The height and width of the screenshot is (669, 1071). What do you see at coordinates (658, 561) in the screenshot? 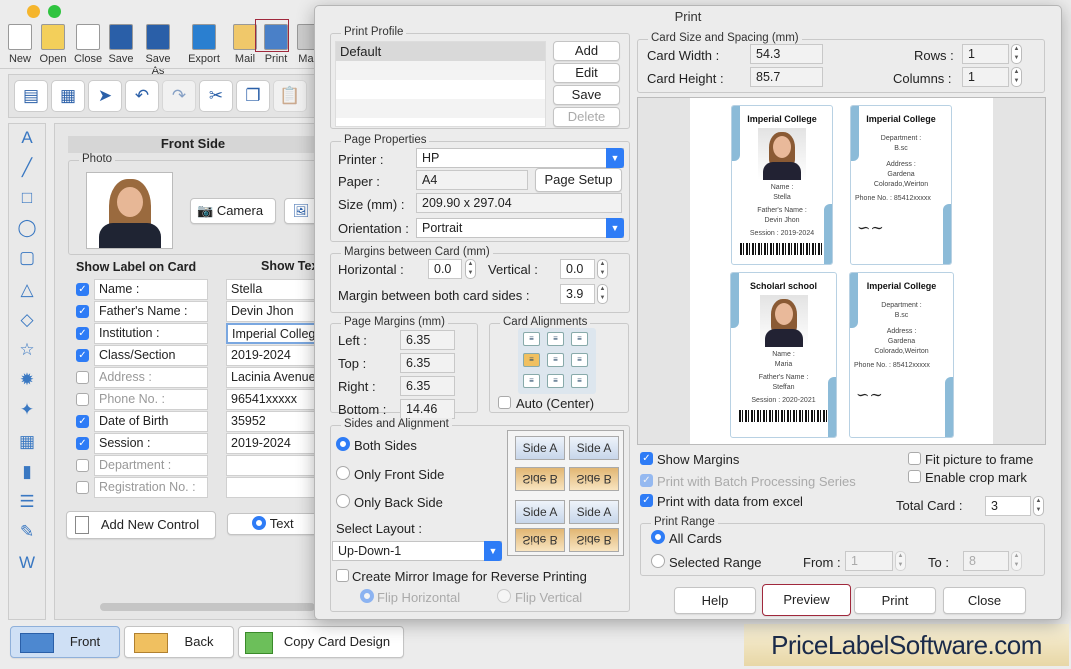
I see `selected-range-radio` at bounding box center [658, 561].